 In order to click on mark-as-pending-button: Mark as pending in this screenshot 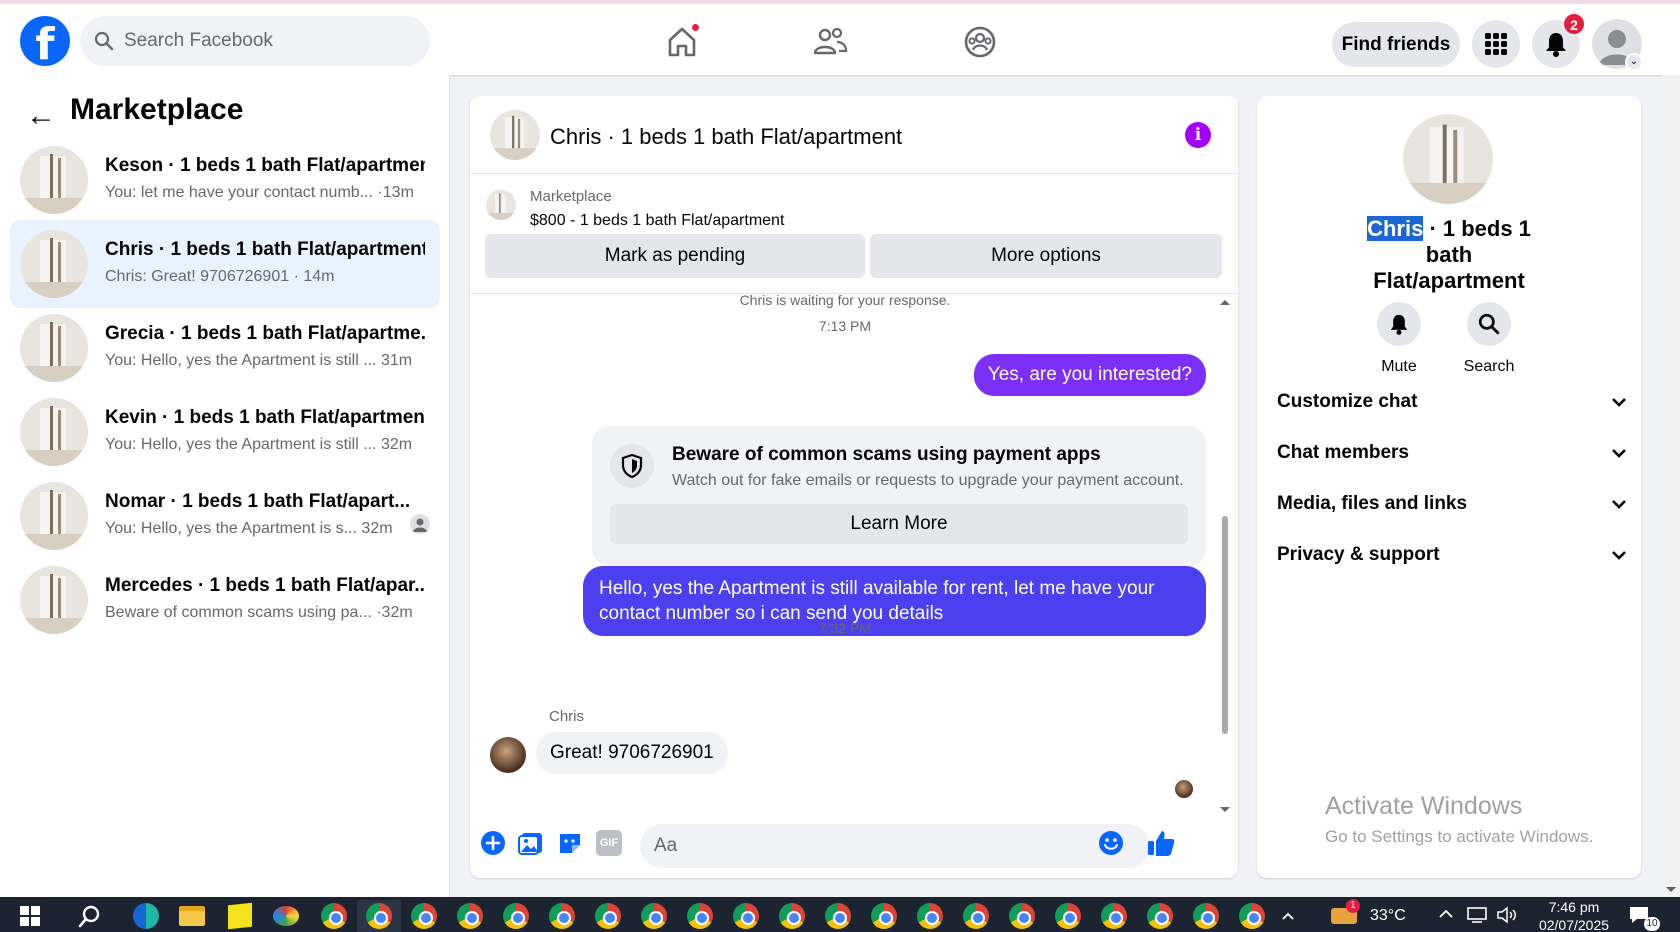, I will do `click(675, 256)`.